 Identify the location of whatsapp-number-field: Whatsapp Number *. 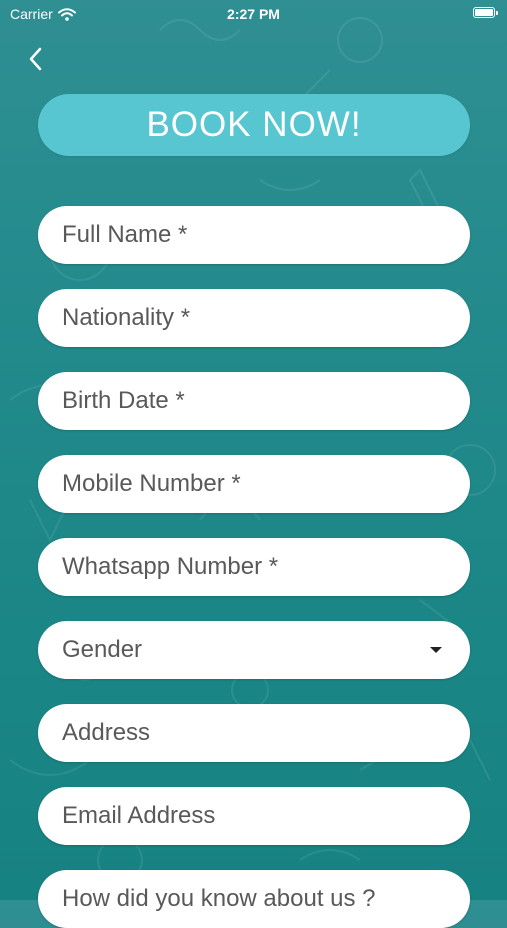
(254, 567).